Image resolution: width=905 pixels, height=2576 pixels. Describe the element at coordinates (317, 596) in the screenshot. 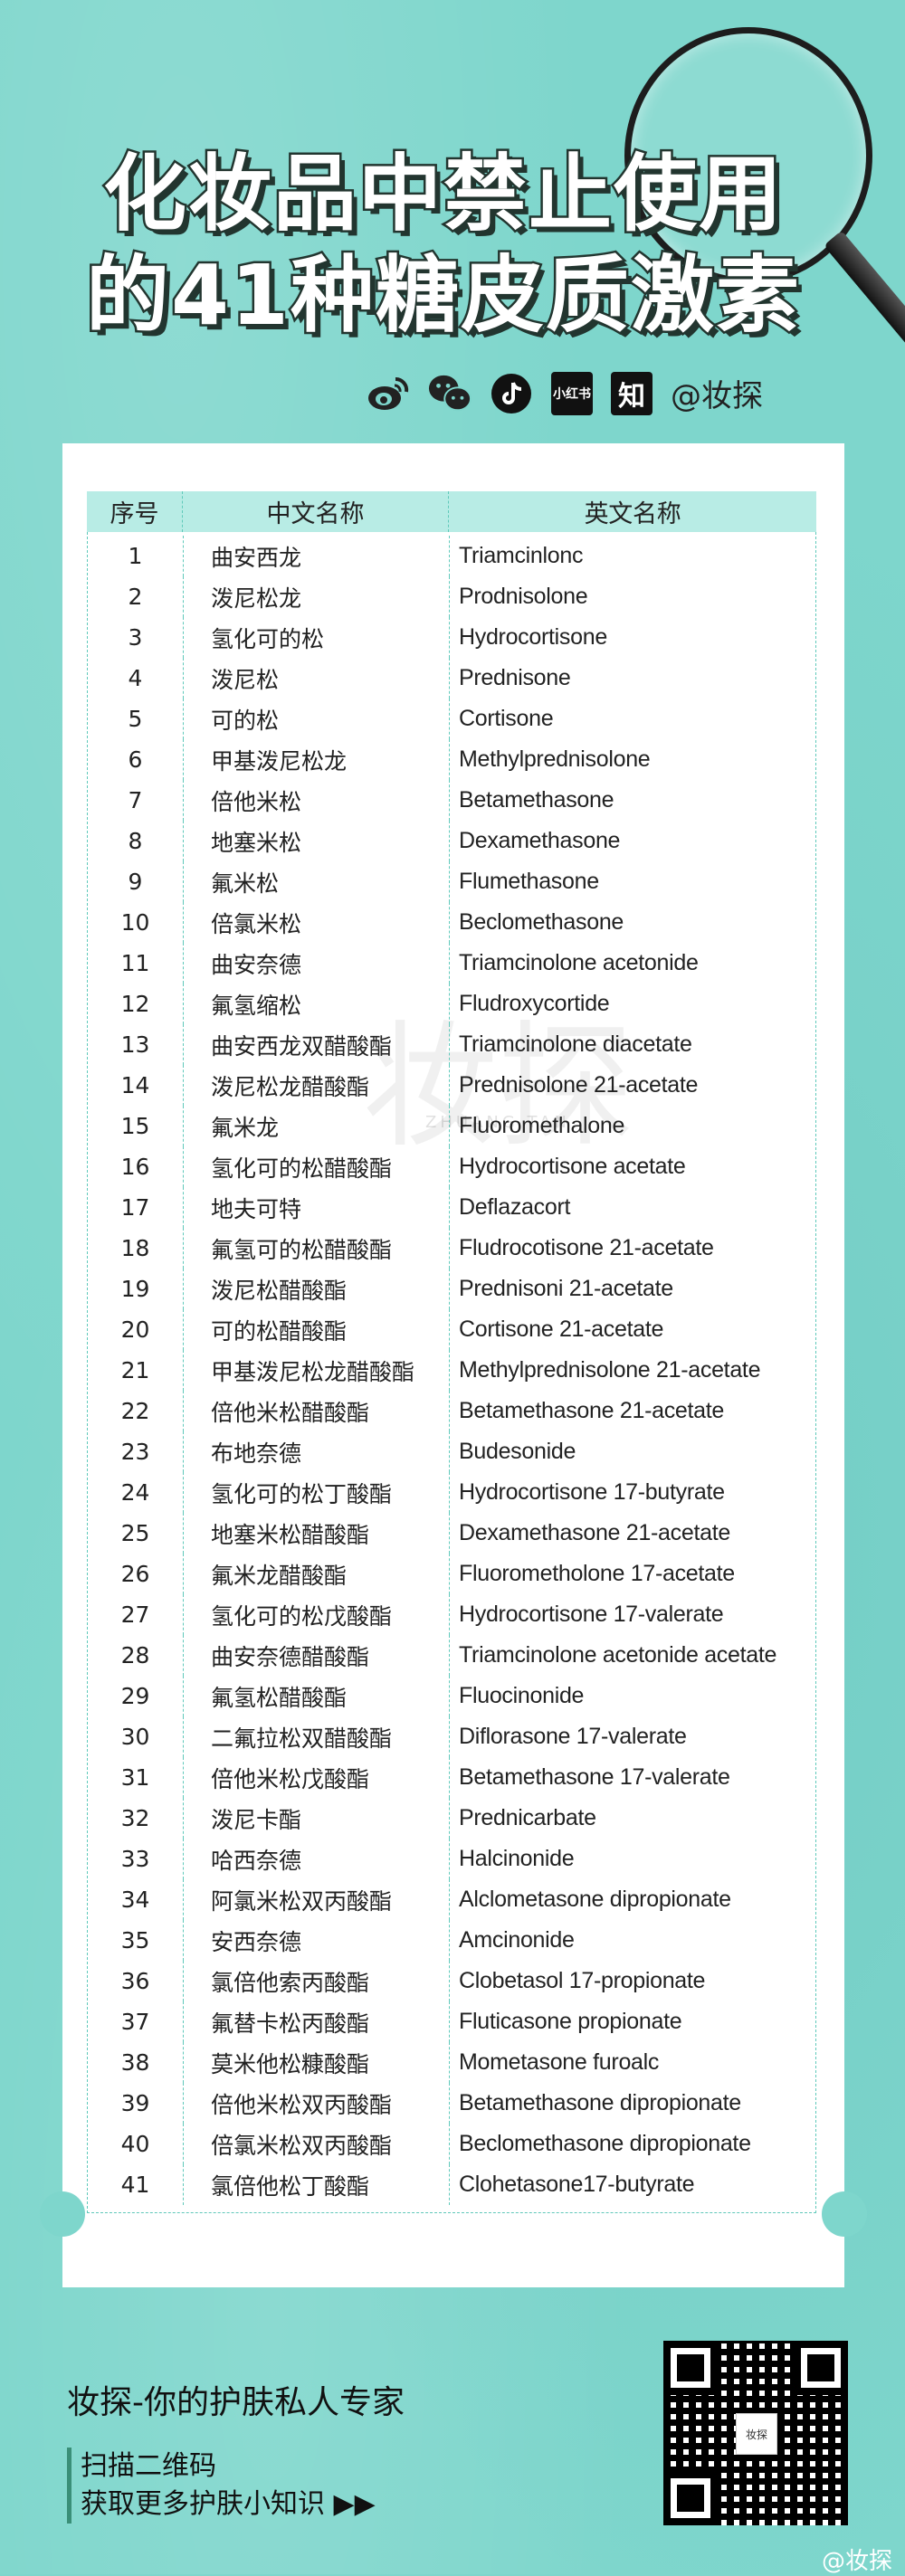

I see `row-chinese-name: 泼尼松龙` at that location.